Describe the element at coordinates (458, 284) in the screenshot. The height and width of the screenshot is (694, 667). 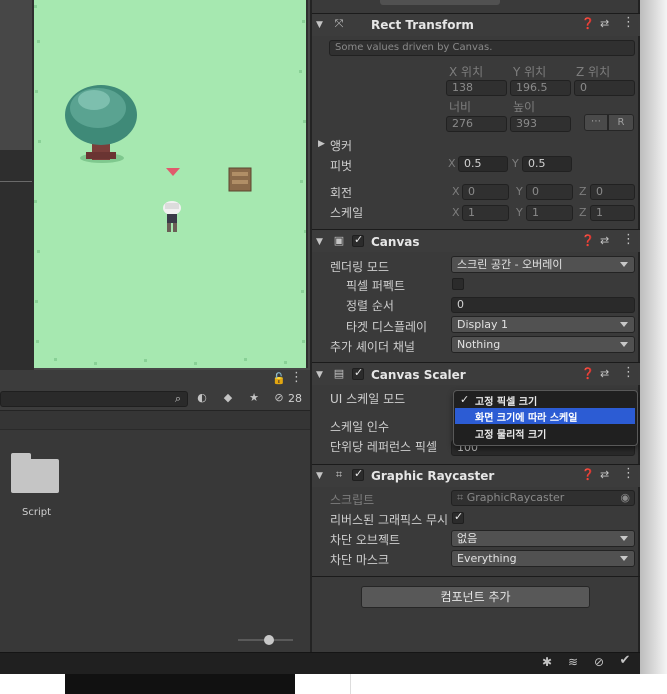
I see `pixel-perfect-checkbox` at that location.